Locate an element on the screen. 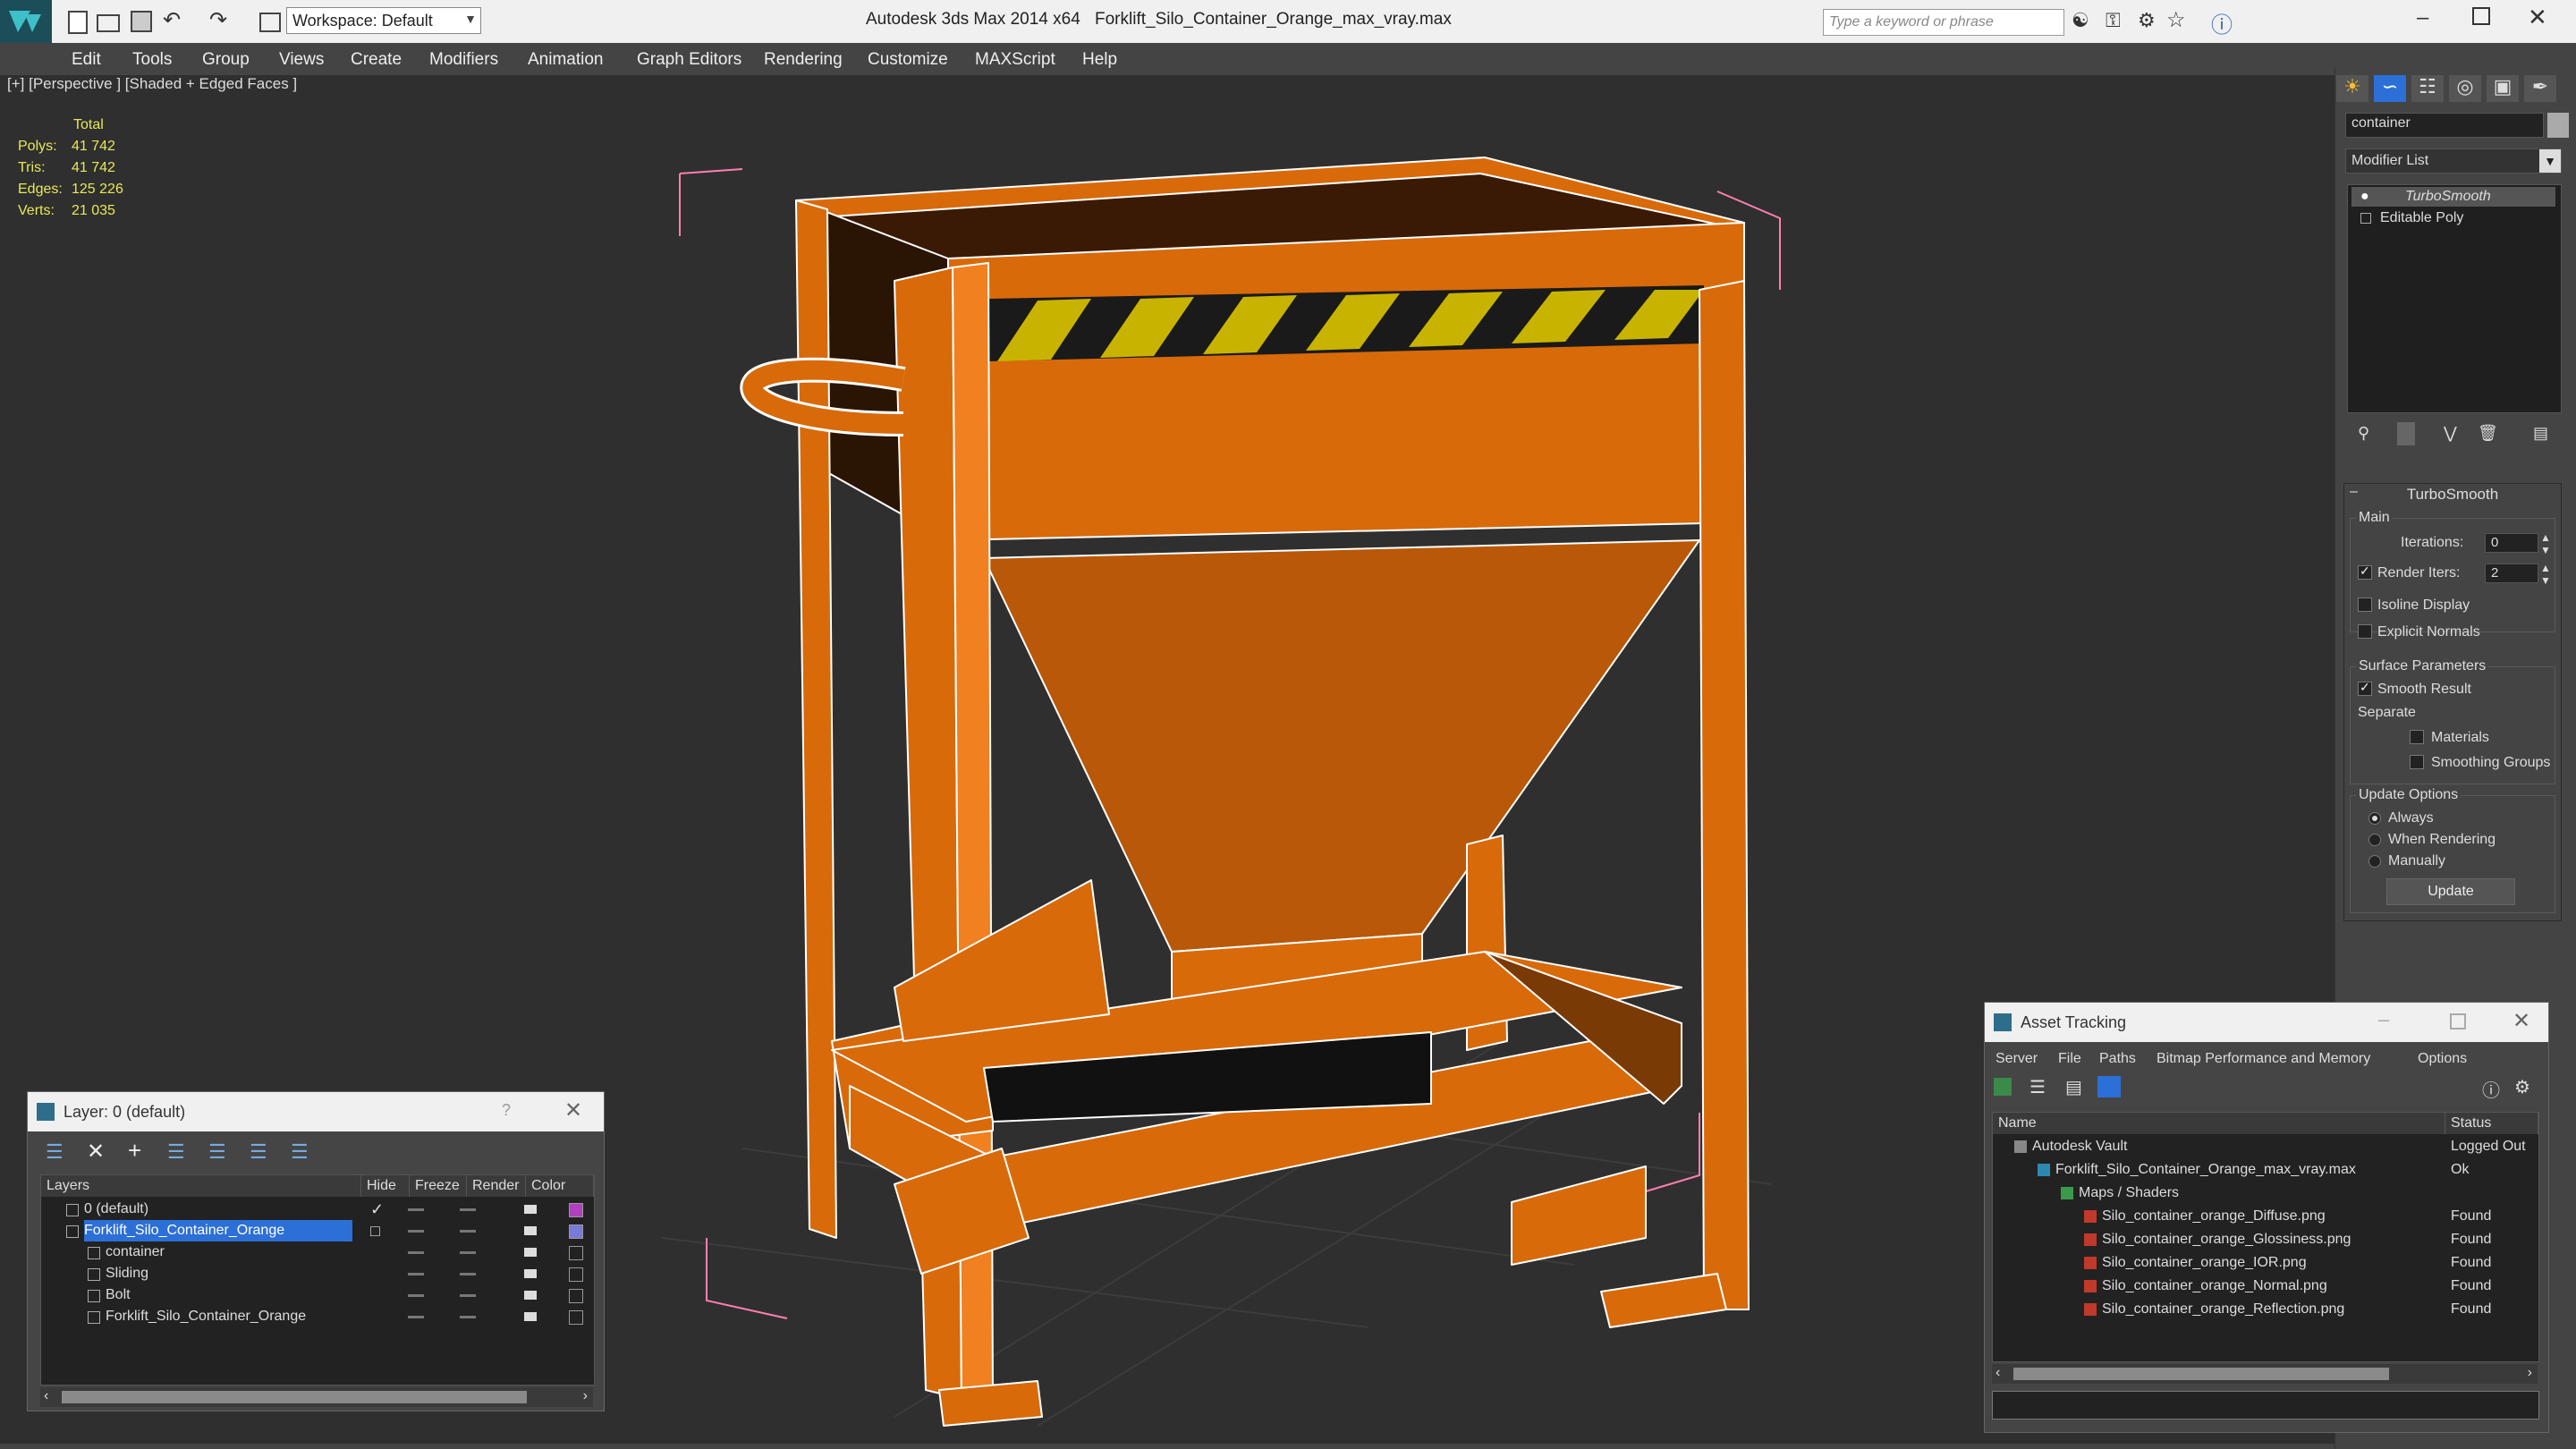 Image resolution: width=2576 pixels, height=1449 pixels. menu-views: Views is located at coordinates (301, 60).